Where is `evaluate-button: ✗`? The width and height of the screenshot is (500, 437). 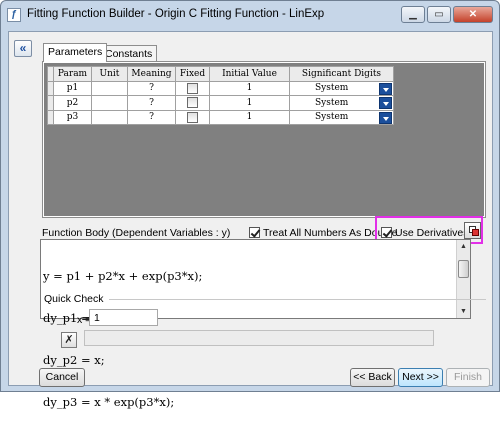 evaluate-button: ✗ is located at coordinates (69, 340).